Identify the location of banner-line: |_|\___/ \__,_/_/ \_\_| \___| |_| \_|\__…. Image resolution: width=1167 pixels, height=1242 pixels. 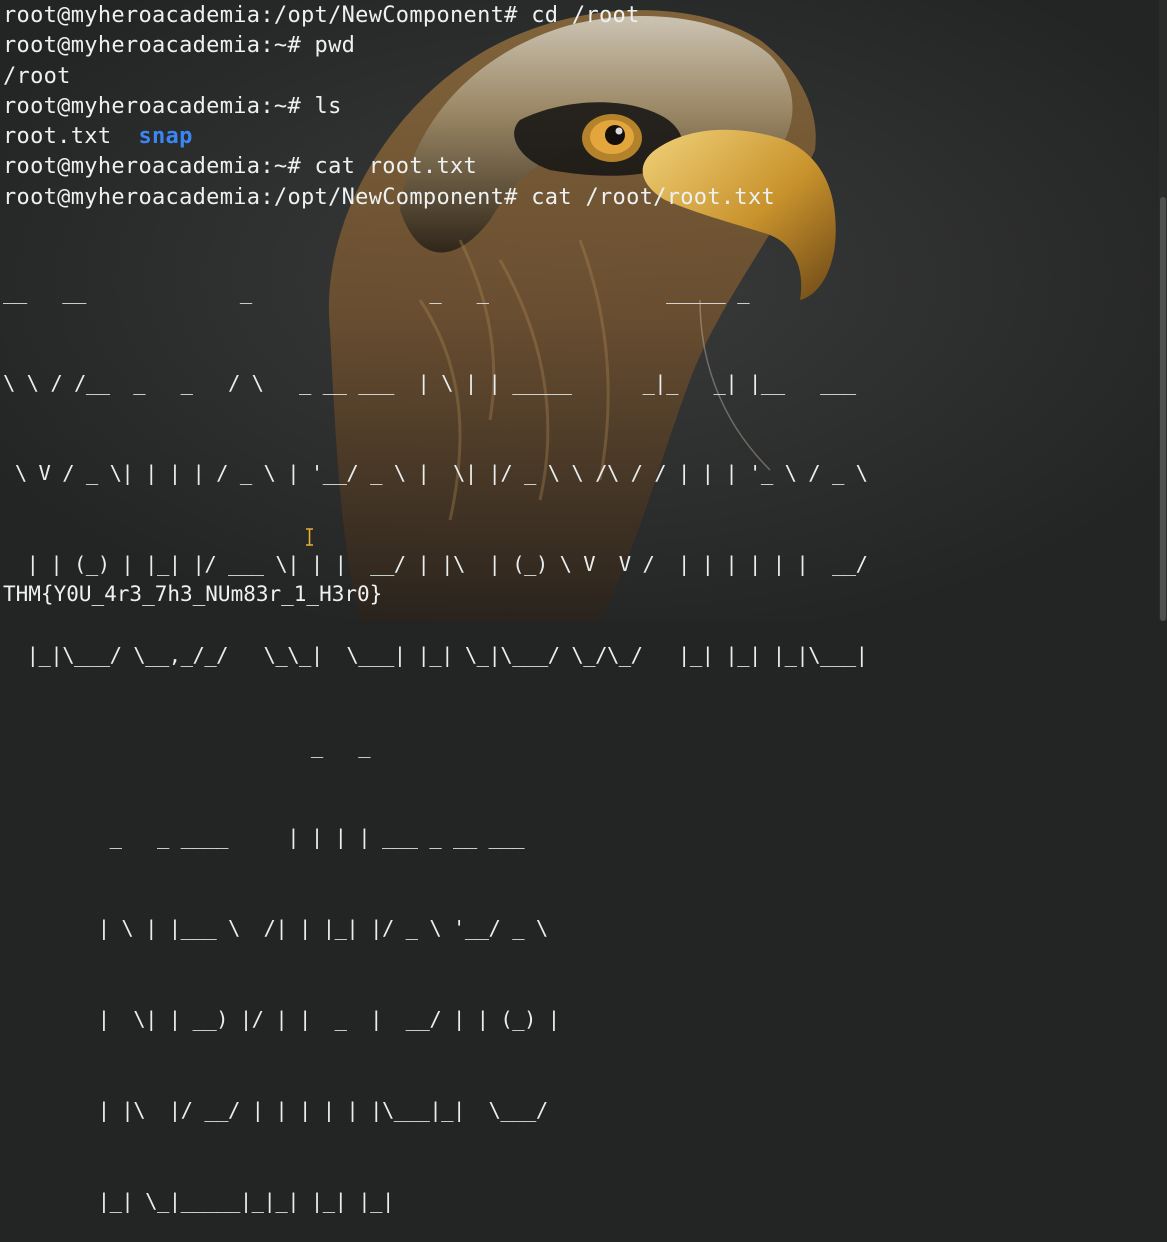
(435, 655).